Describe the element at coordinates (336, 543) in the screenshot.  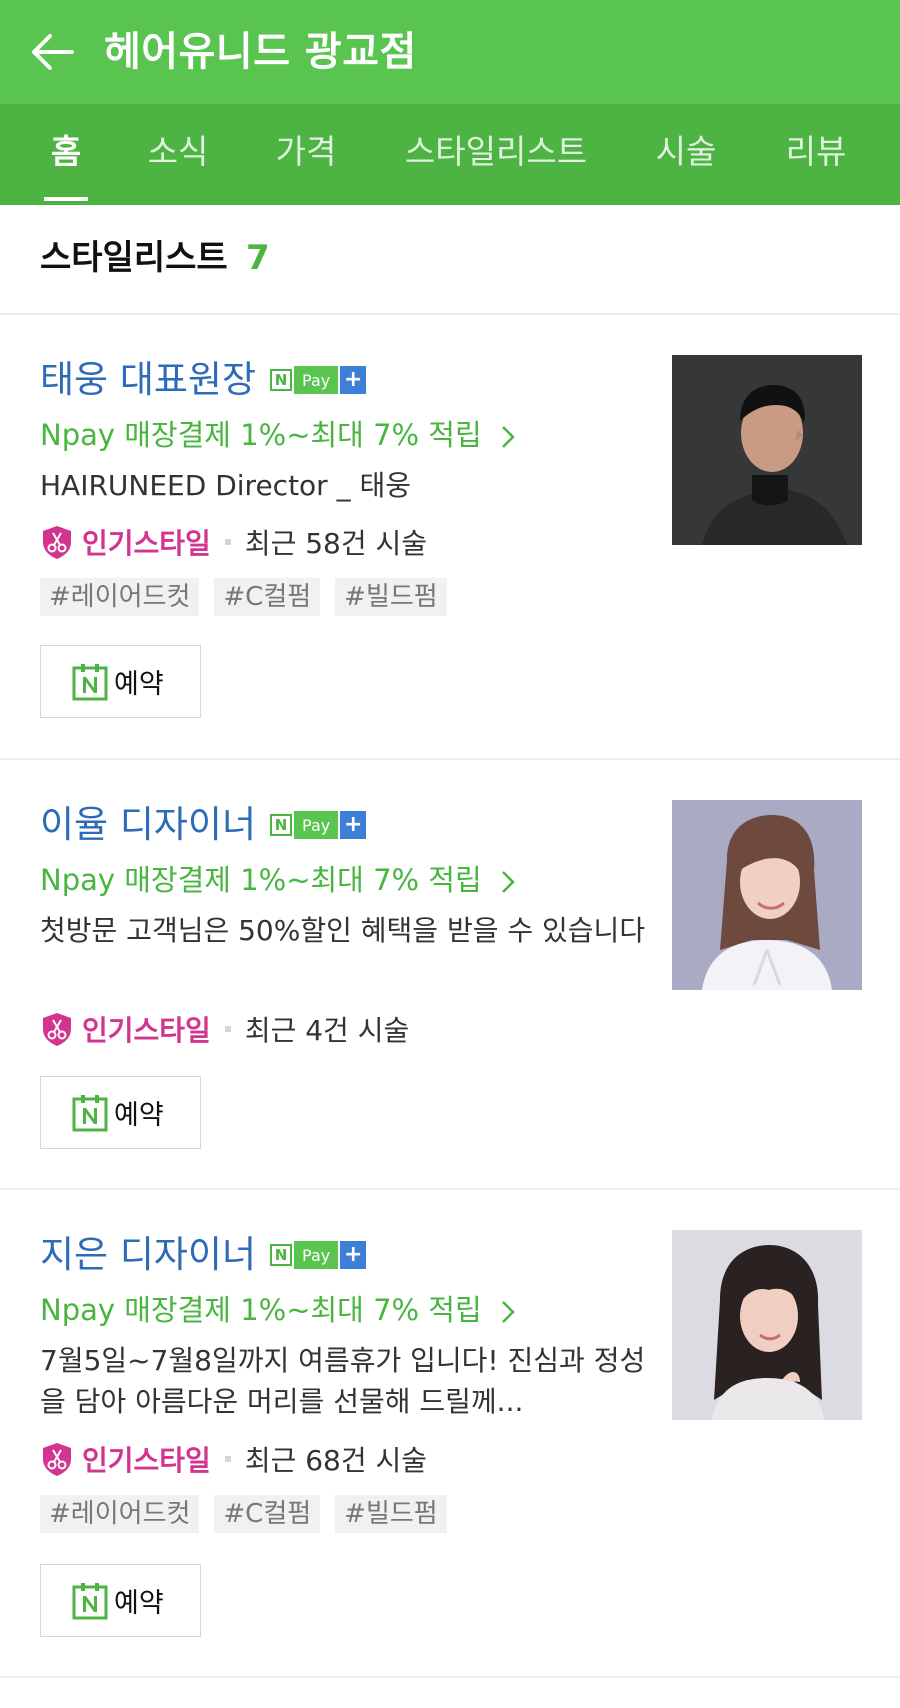
I see `recent-treatments: 최근 58건 시술` at that location.